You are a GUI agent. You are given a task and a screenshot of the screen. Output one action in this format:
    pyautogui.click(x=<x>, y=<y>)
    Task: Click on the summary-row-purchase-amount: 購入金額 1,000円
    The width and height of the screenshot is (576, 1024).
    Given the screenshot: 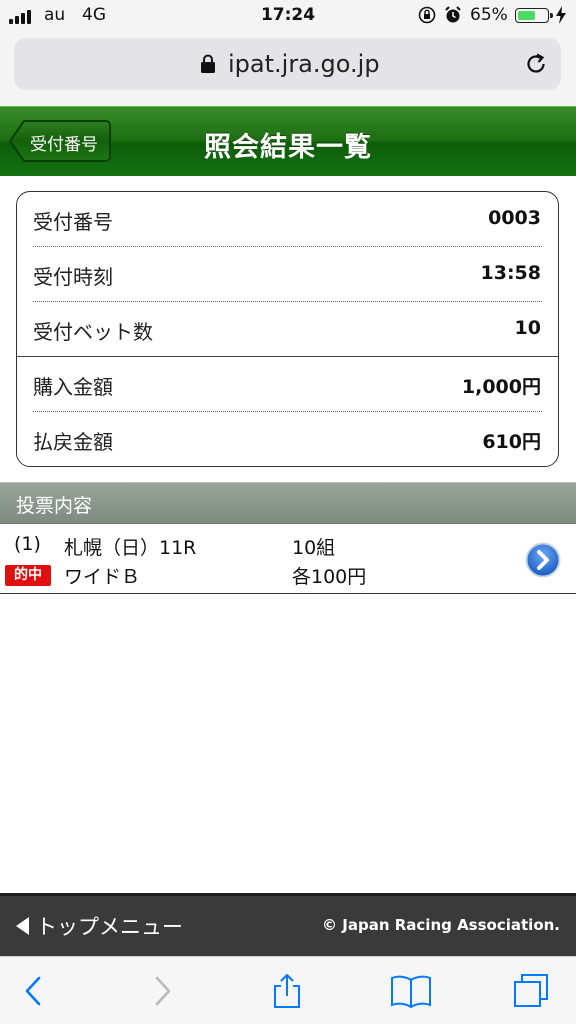 What is the action you would take?
    pyautogui.click(x=287, y=384)
    